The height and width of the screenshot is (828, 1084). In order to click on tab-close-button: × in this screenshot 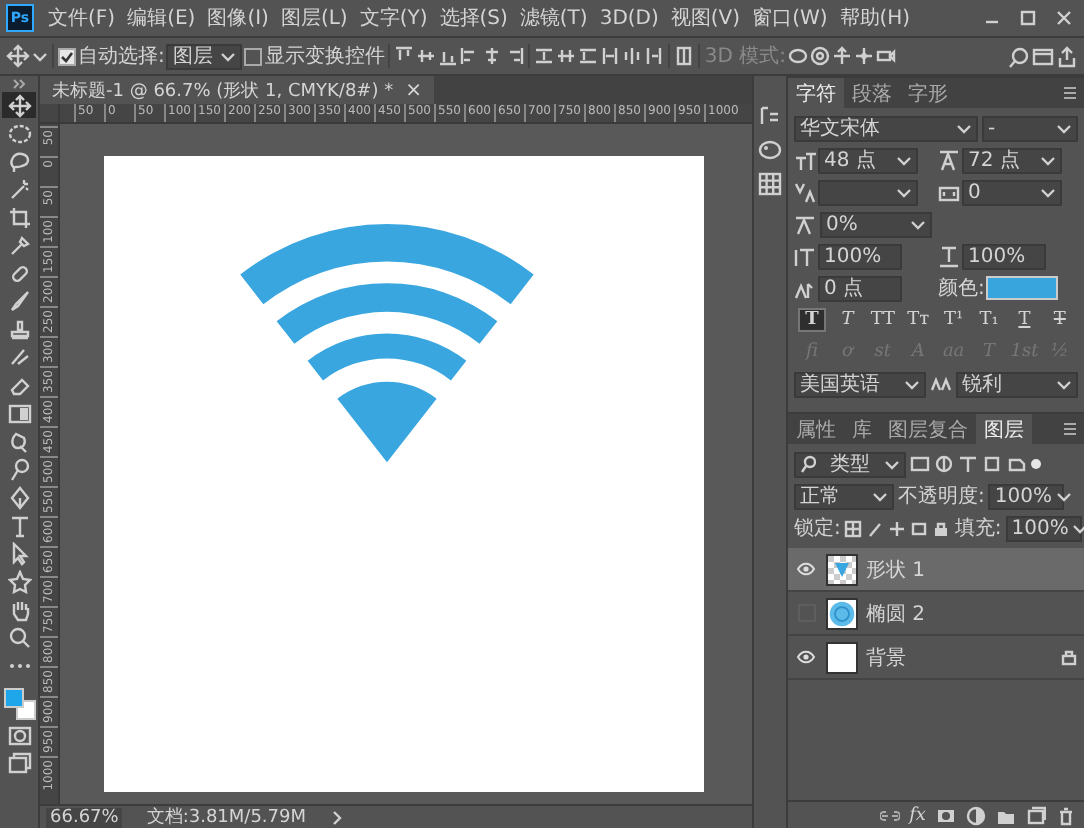, I will do `click(413, 90)`.